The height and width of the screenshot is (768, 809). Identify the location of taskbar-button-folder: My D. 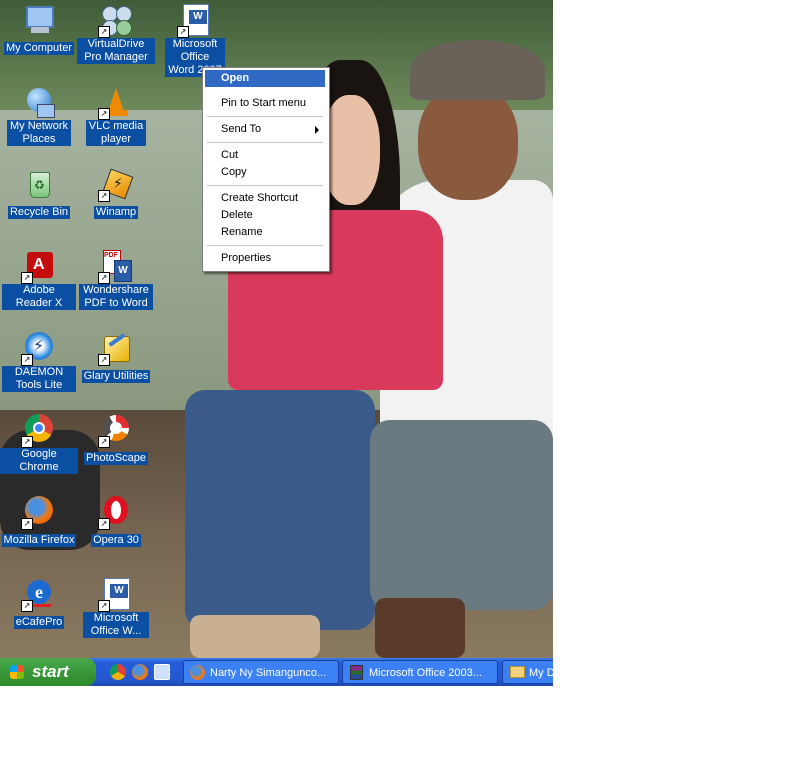
(527, 672).